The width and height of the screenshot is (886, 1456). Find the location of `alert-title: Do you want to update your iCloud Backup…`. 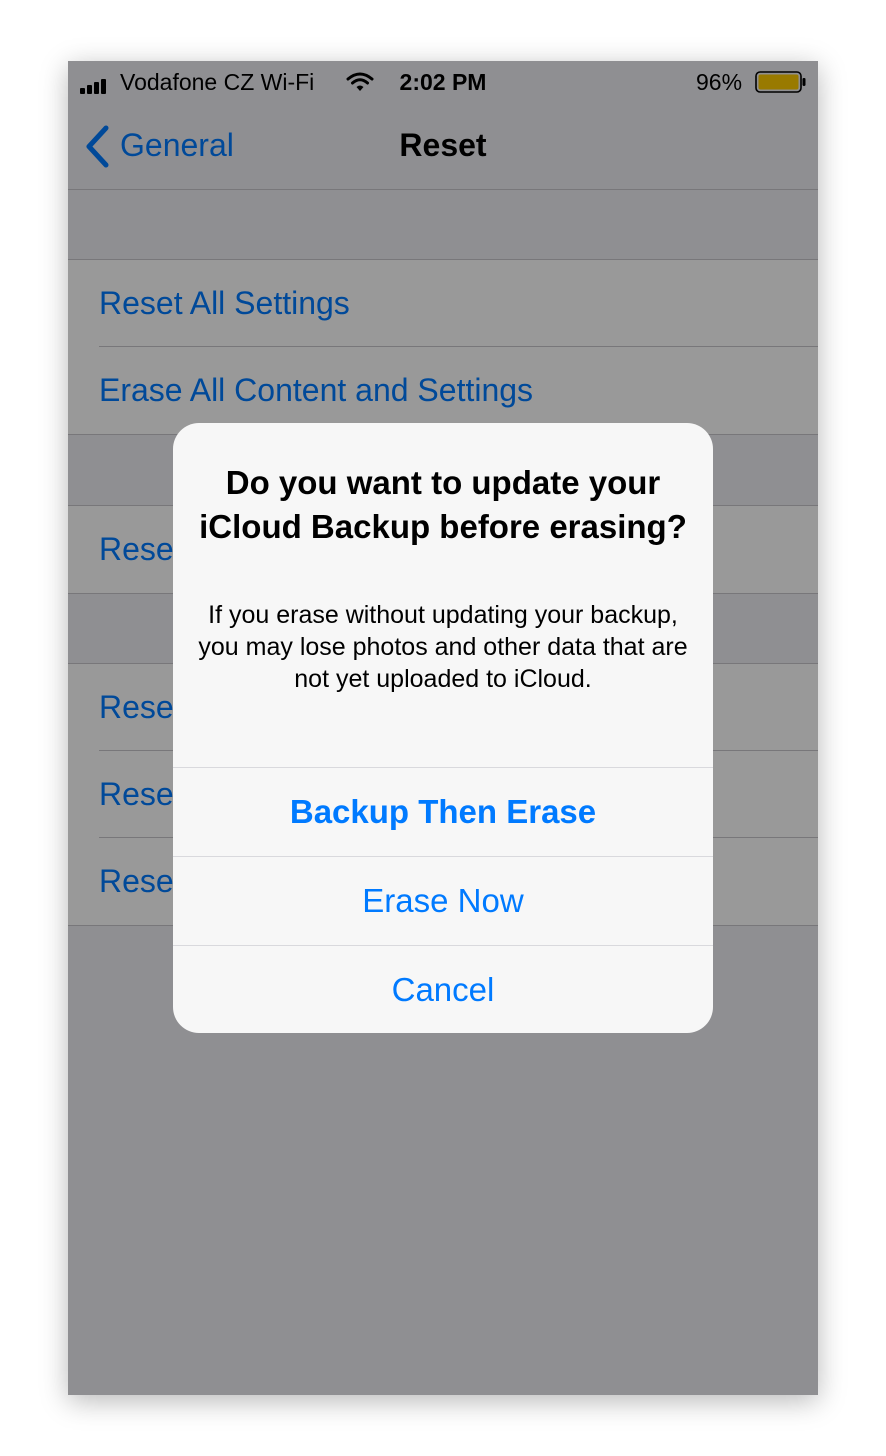

alert-title: Do you want to update your iCloud Backup… is located at coordinates (443, 504).